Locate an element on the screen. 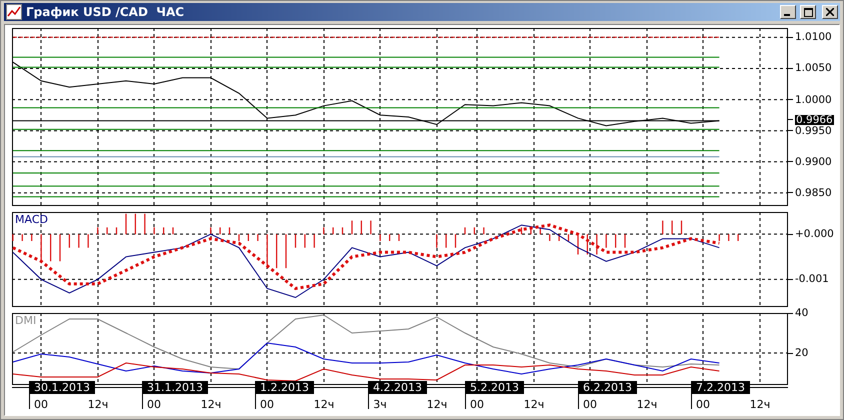  date-label: 31.1.2013 is located at coordinates (175, 387).